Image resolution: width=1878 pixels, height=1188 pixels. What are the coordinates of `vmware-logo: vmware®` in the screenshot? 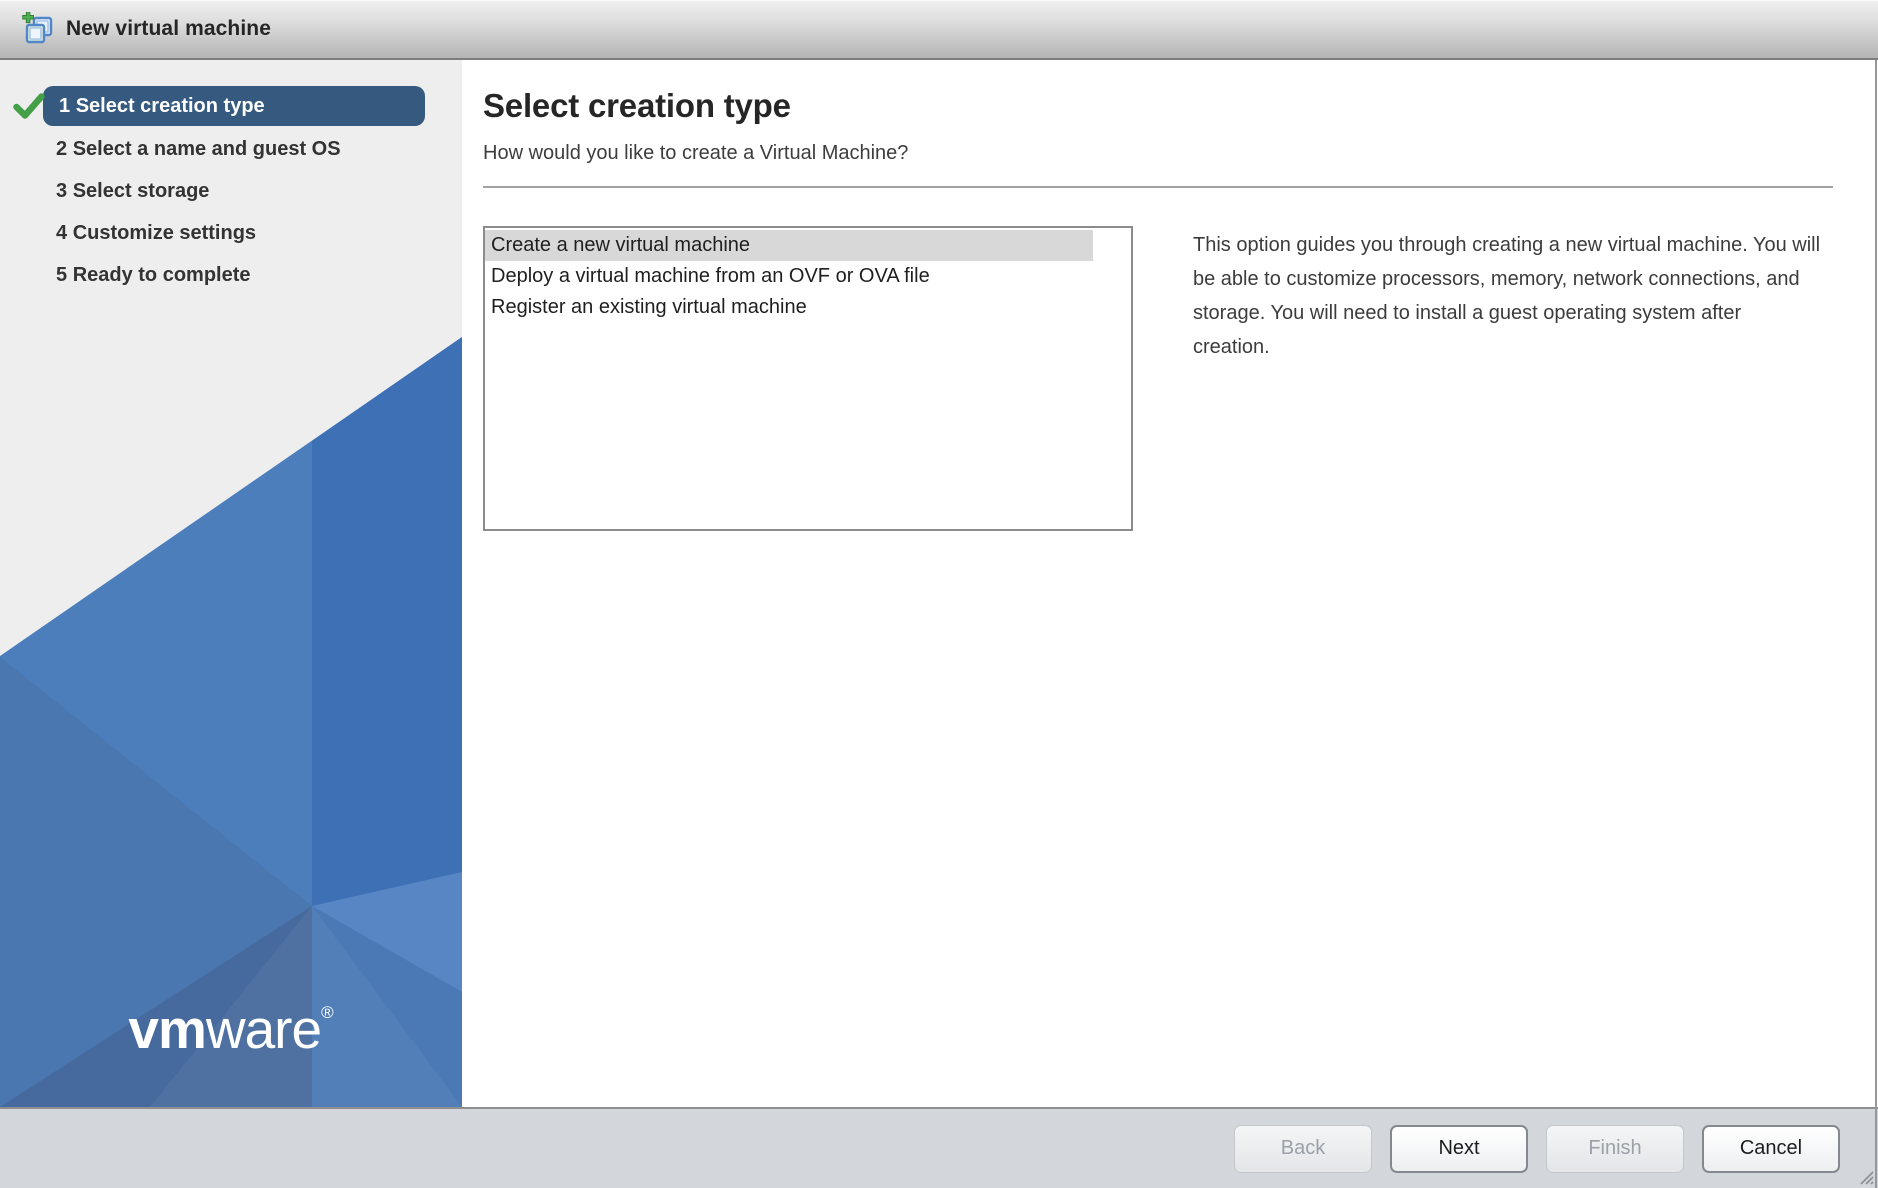 It's located at (231, 1029).